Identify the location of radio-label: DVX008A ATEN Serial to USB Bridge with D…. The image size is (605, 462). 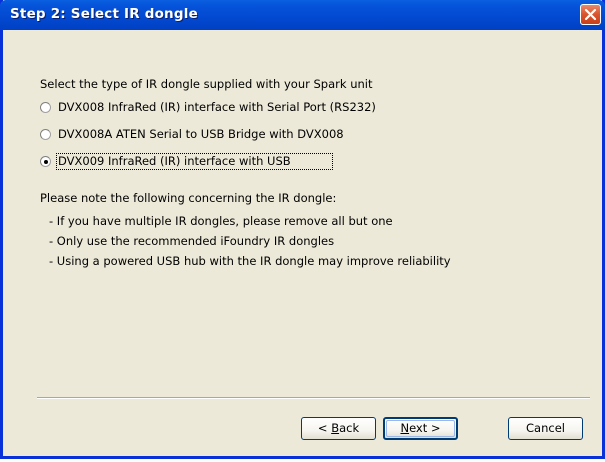
(201, 134).